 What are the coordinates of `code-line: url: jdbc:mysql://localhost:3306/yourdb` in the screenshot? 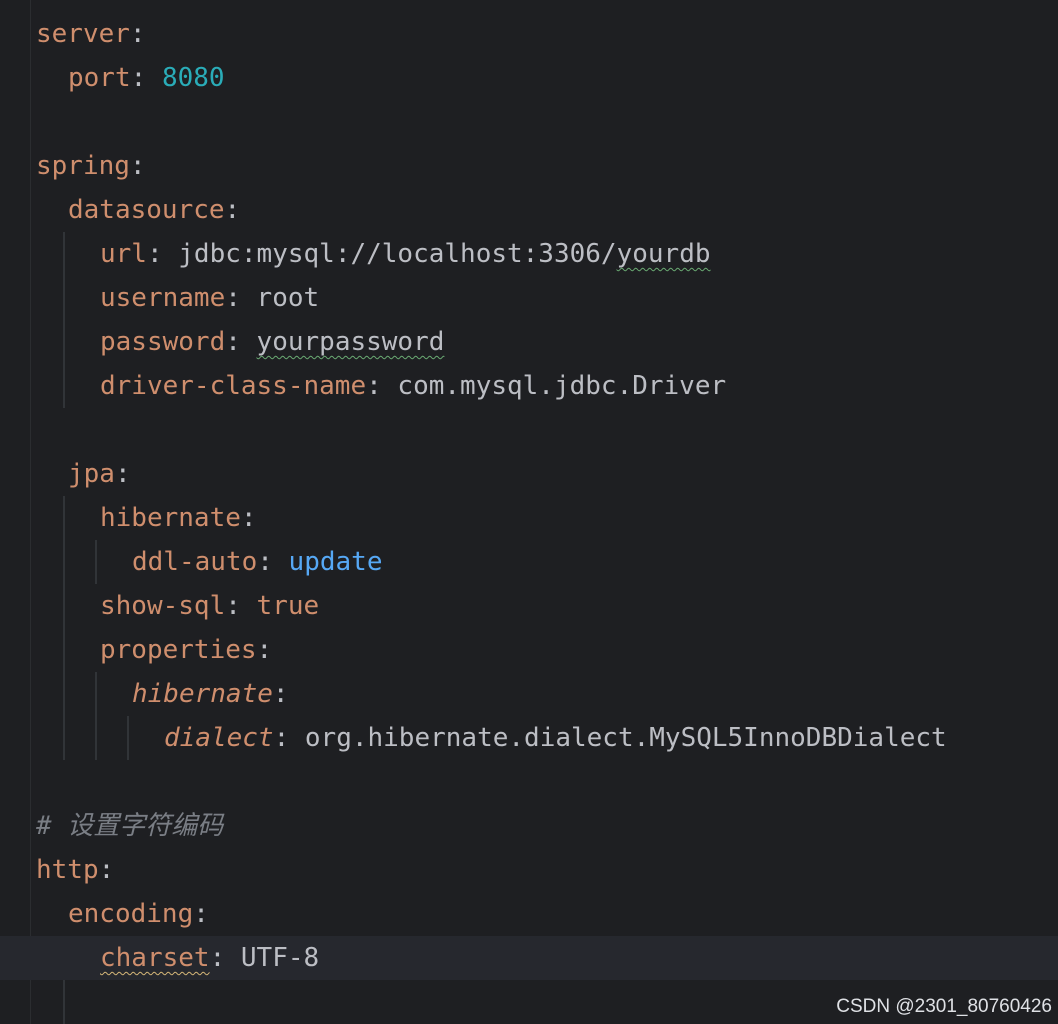 It's located at (529, 254).